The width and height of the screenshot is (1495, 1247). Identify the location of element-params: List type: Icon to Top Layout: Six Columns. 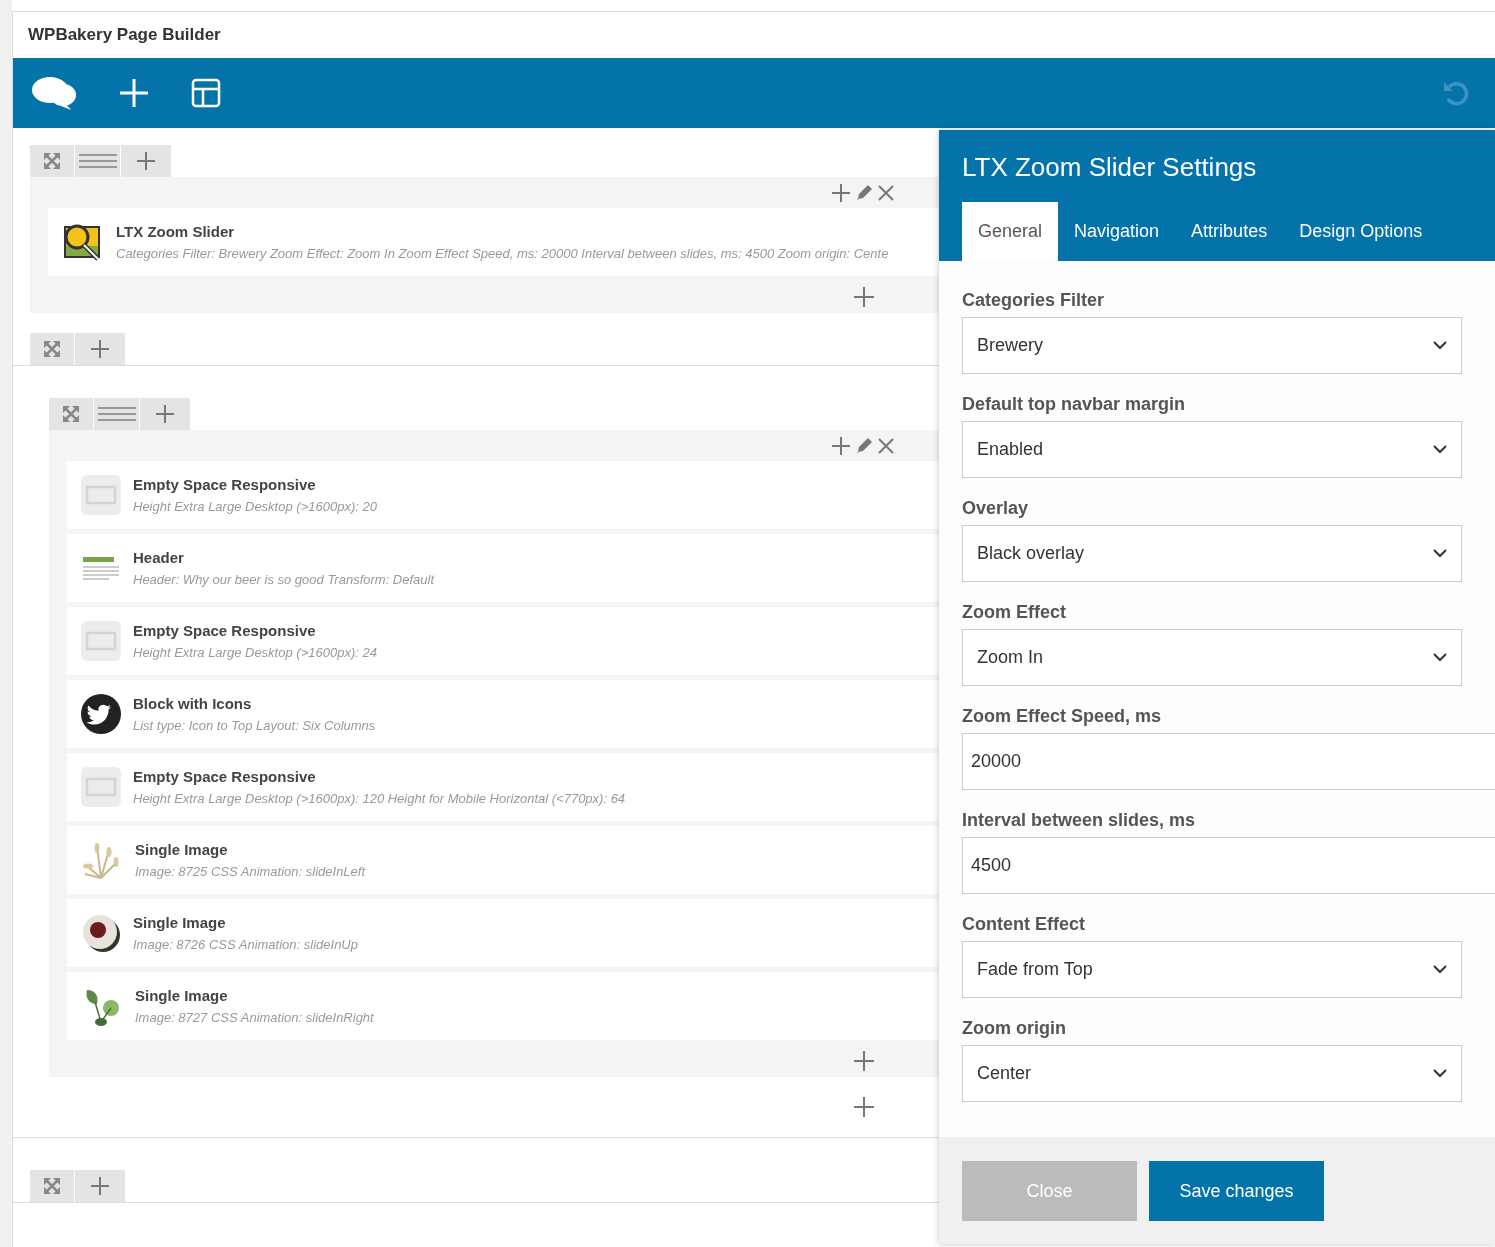
(254, 725).